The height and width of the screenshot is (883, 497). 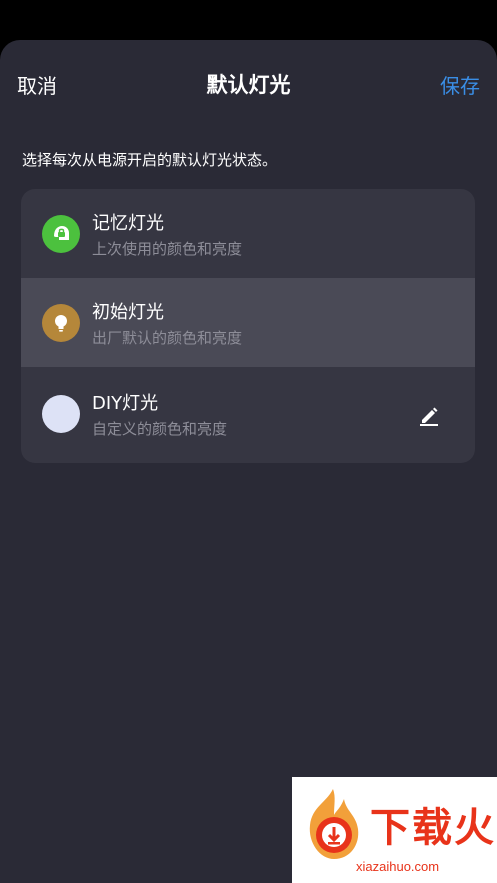 I want to click on memory-icon, so click(x=61, y=234).